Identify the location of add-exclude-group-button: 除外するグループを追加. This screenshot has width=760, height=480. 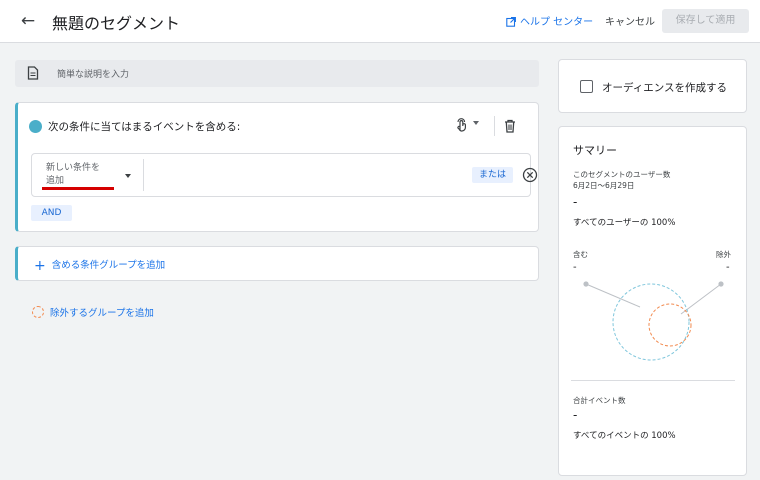
(93, 312).